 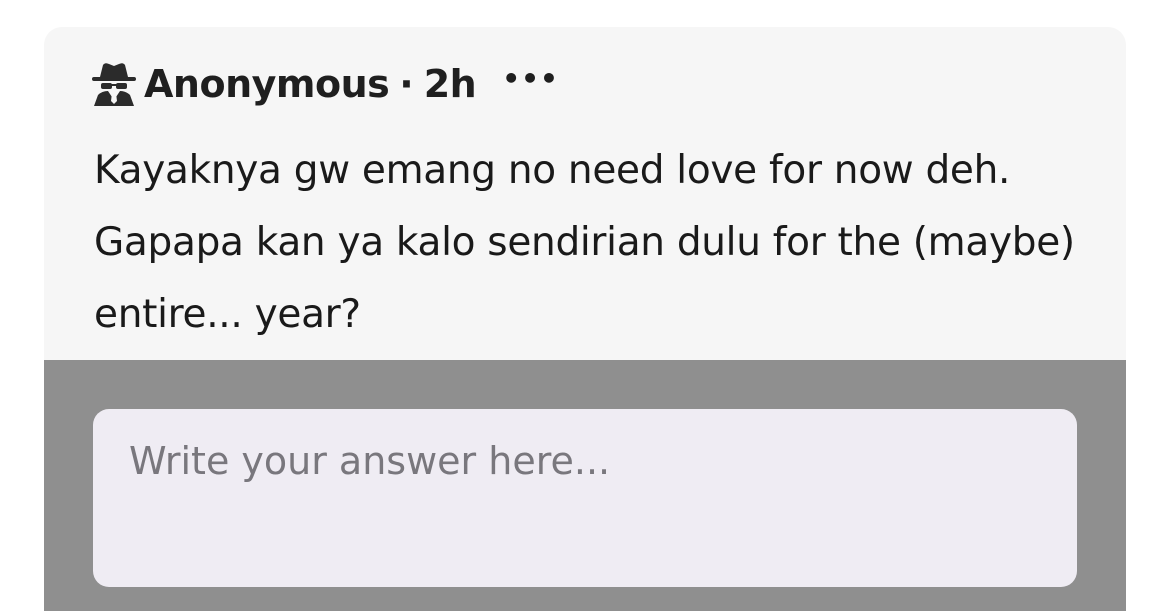 What do you see at coordinates (114, 84) in the screenshot?
I see `spy-icon` at bounding box center [114, 84].